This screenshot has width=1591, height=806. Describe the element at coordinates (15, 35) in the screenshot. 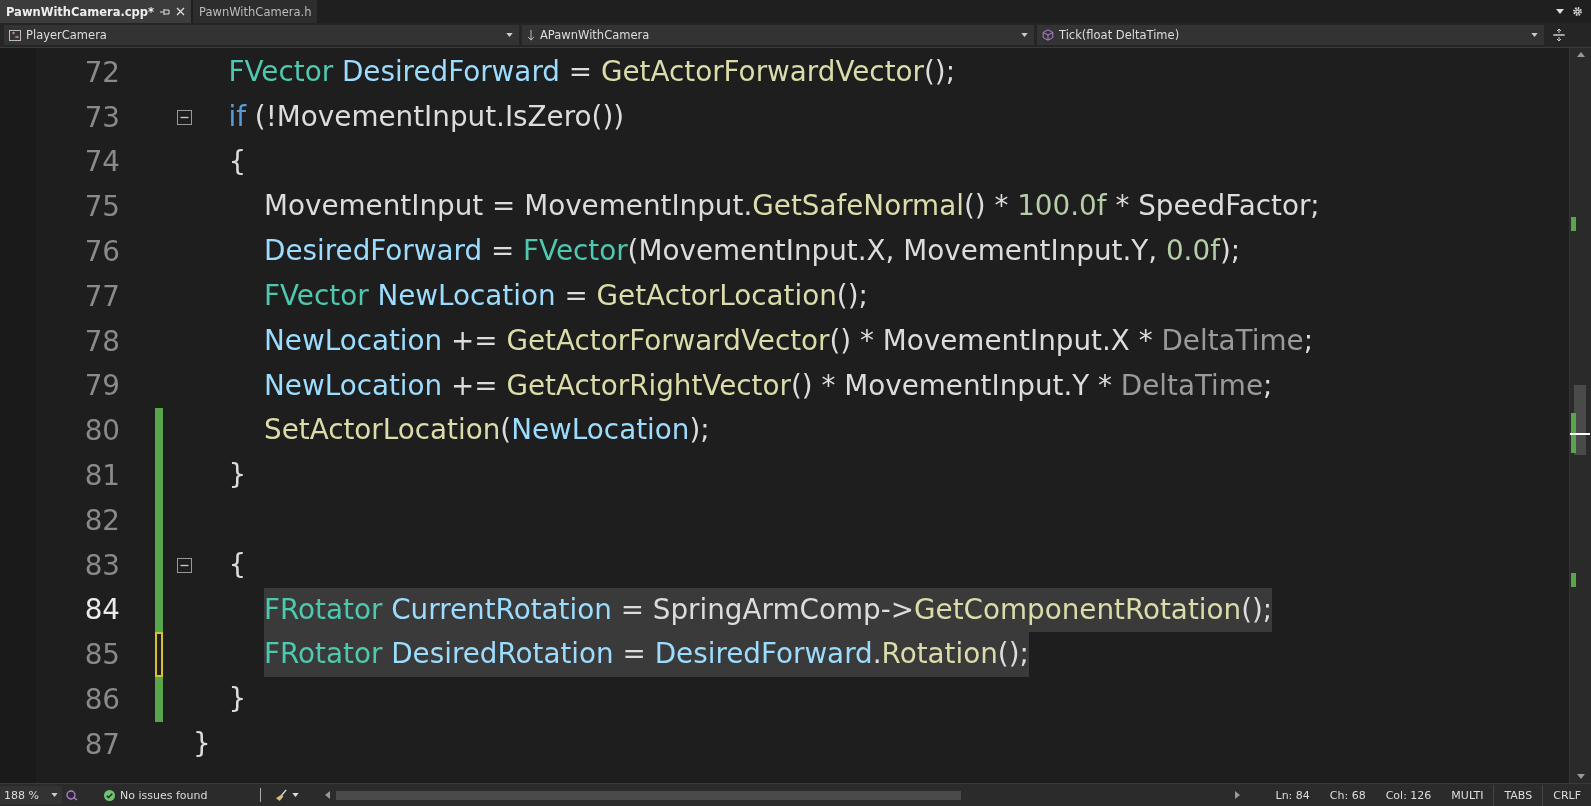

I see `project-icon` at that location.